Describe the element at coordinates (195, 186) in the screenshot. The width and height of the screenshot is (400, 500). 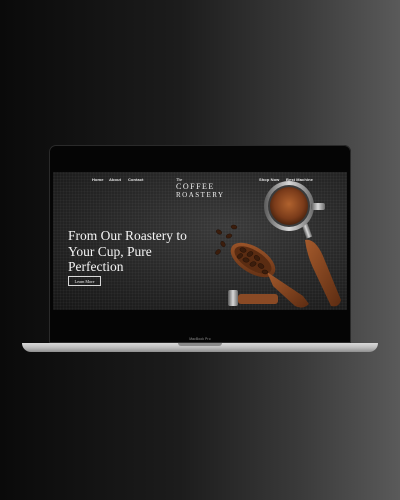
I see `logo-line-coffee: COFFEE` at that location.